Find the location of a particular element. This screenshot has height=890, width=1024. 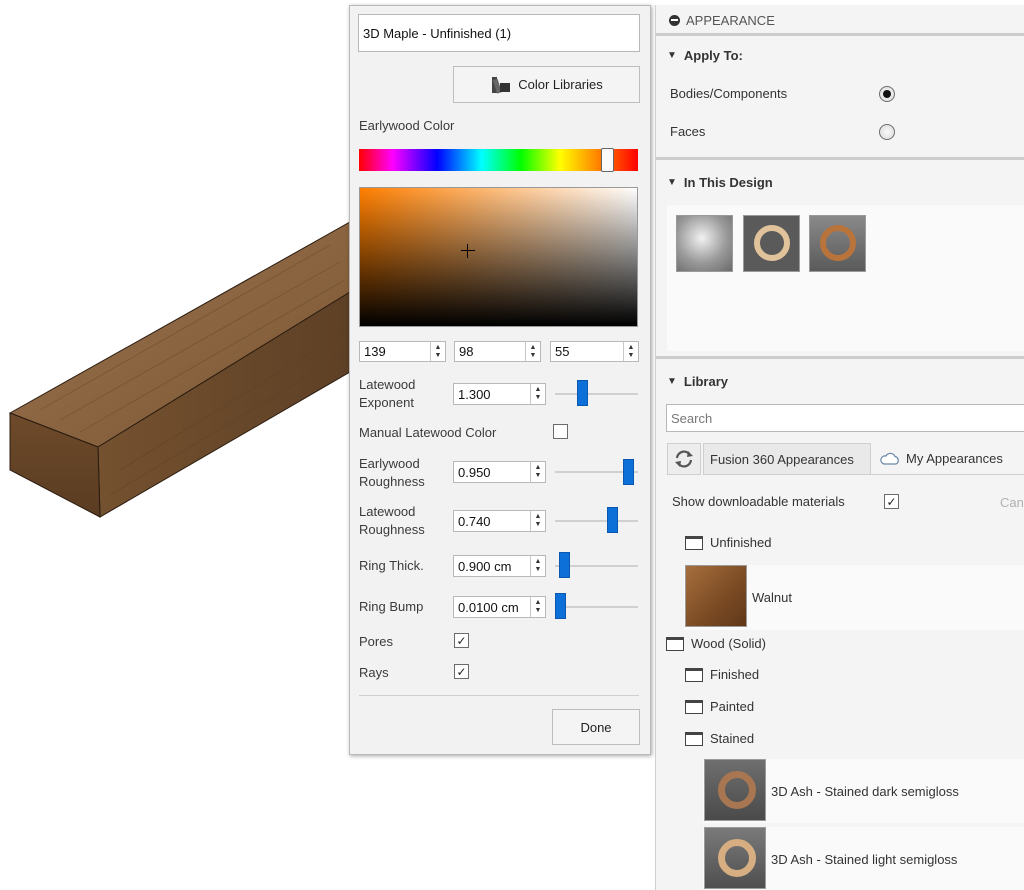

folder-wood-solid: Wood (Solid) is located at coordinates (716, 643).